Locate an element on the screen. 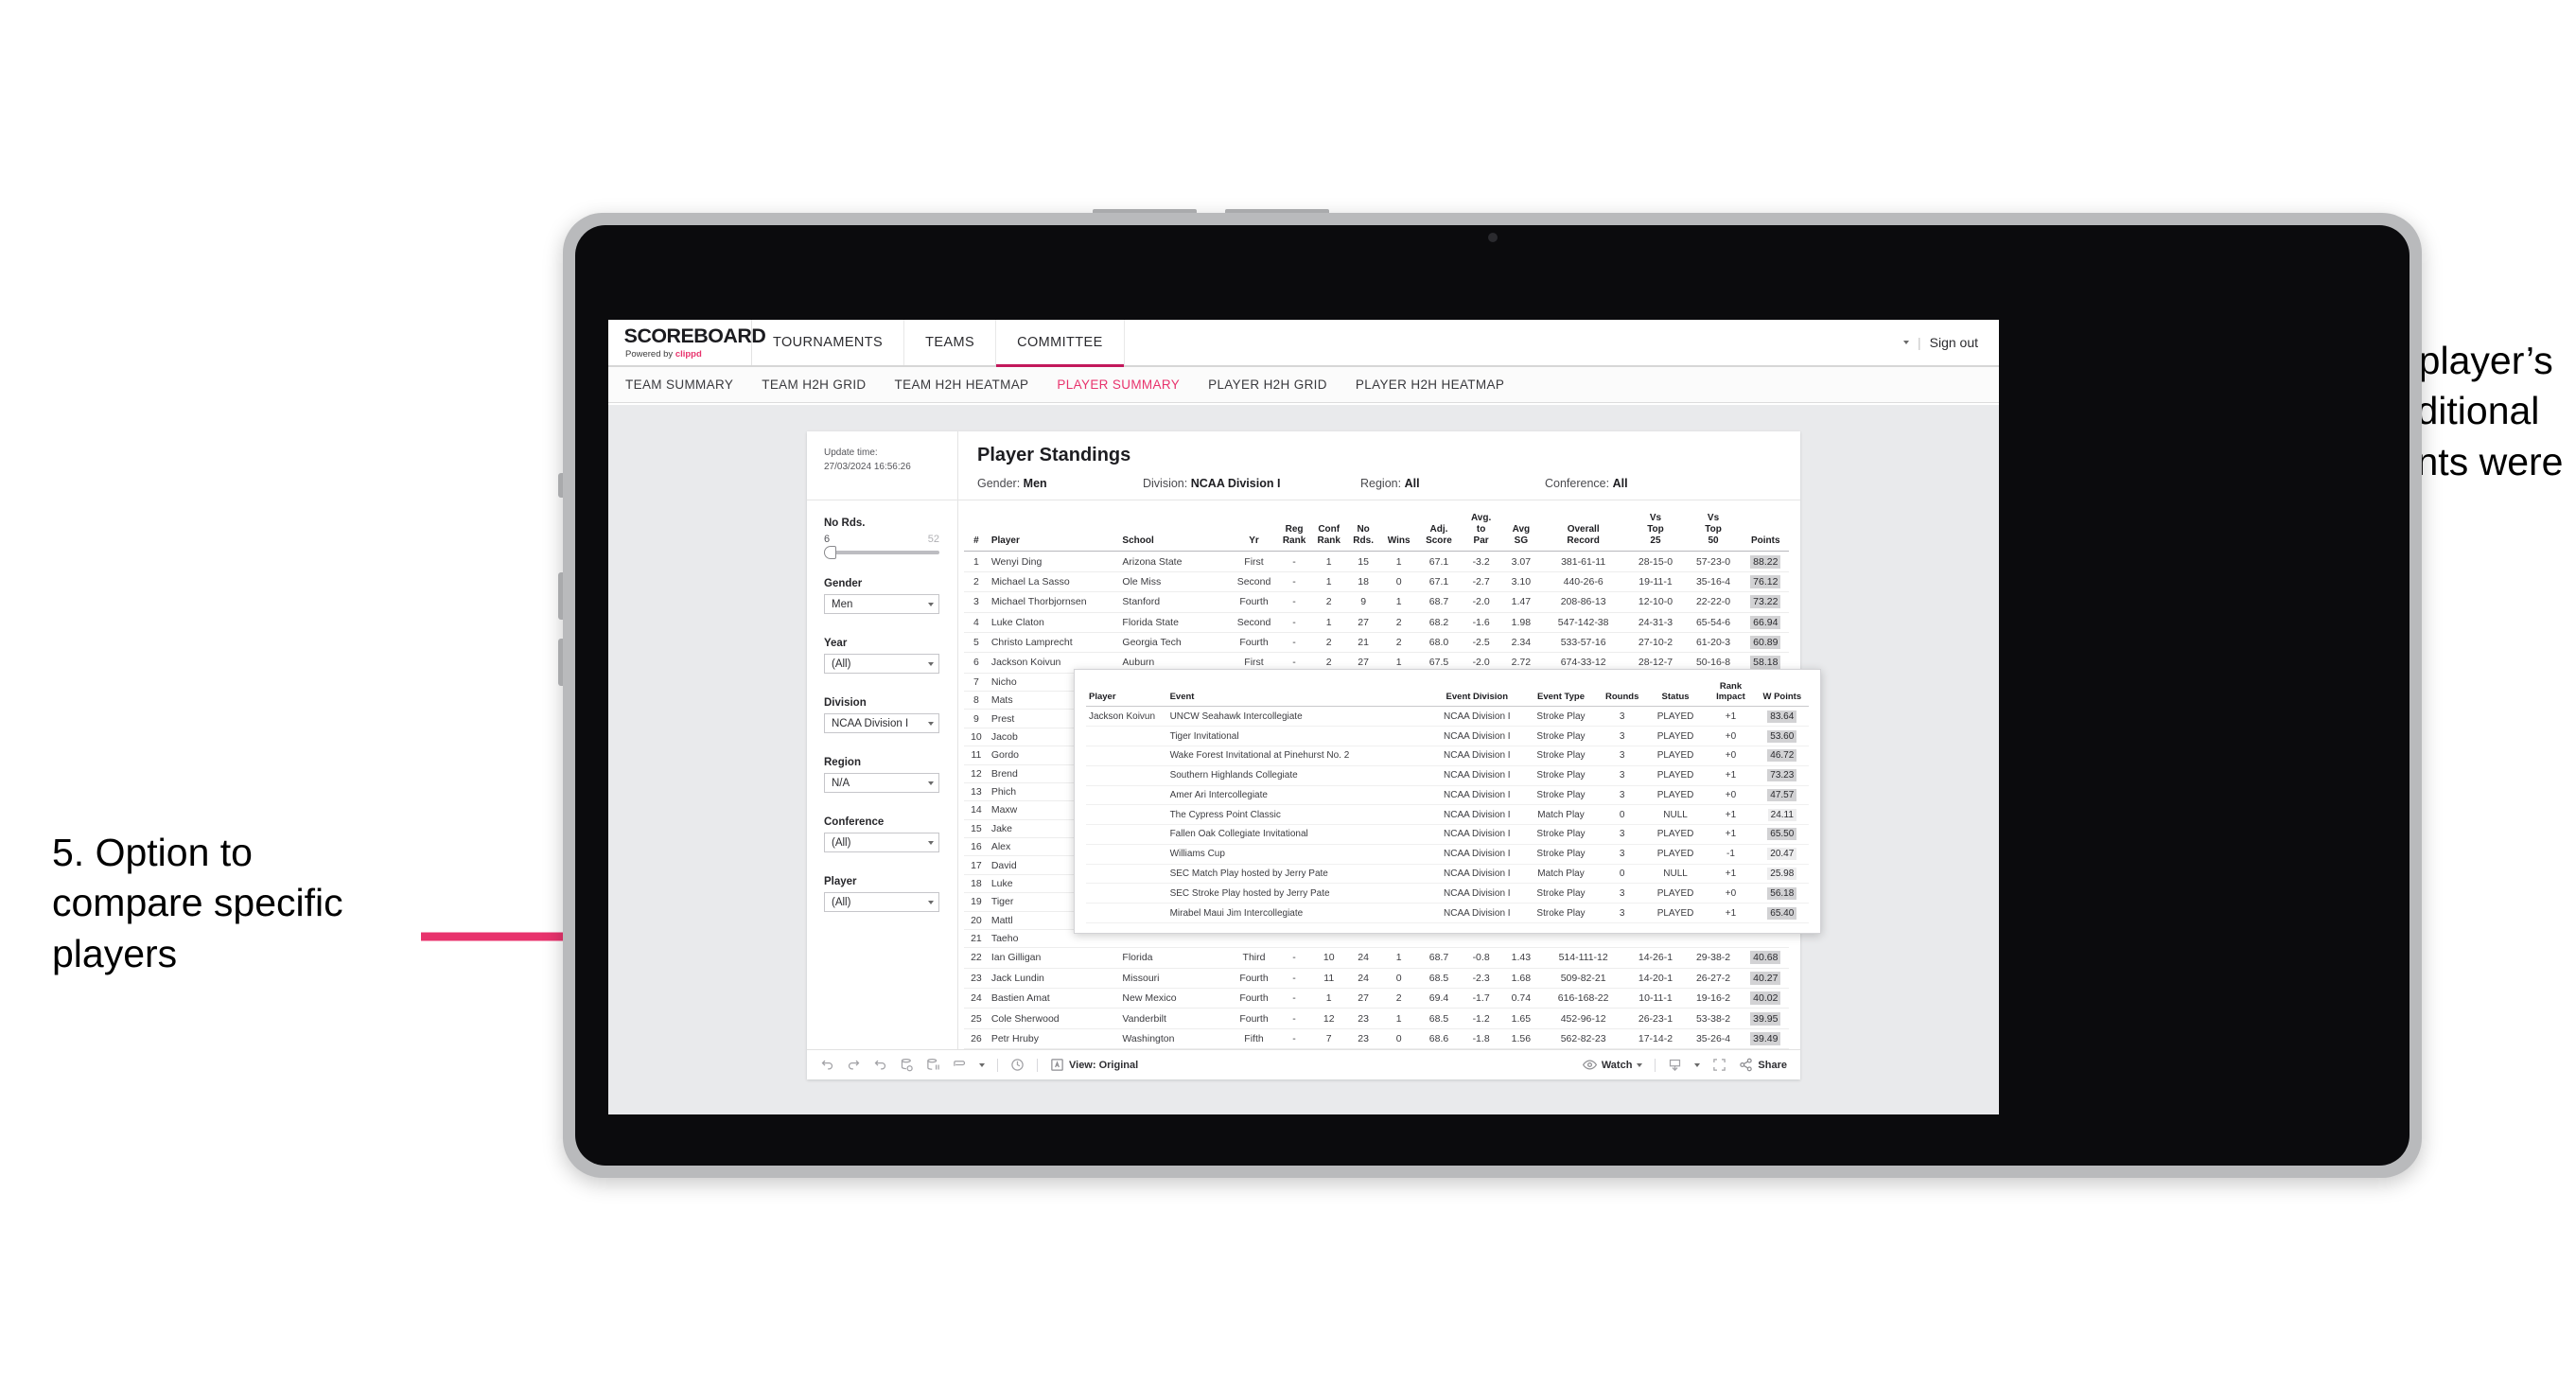 The image size is (2576, 1386). filter-gender-dropdown: Men is located at coordinates (882, 604).